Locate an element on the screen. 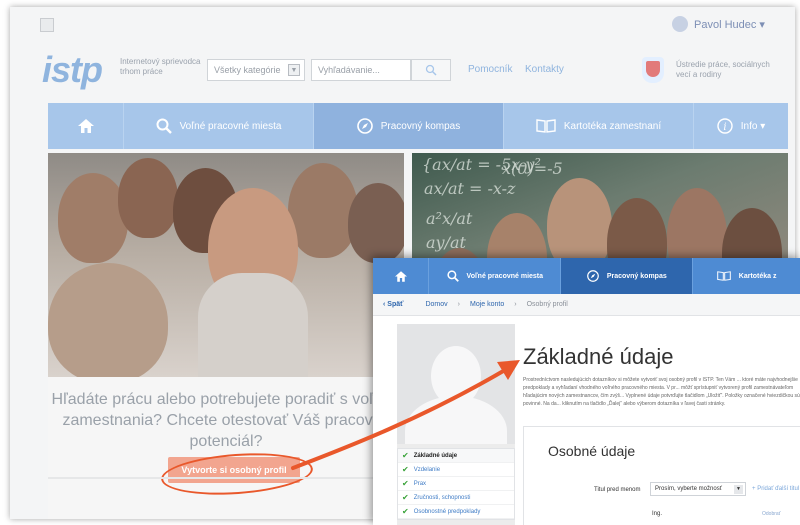  nav-free-positions: Voľné pracovné miesta is located at coordinates (219, 126).